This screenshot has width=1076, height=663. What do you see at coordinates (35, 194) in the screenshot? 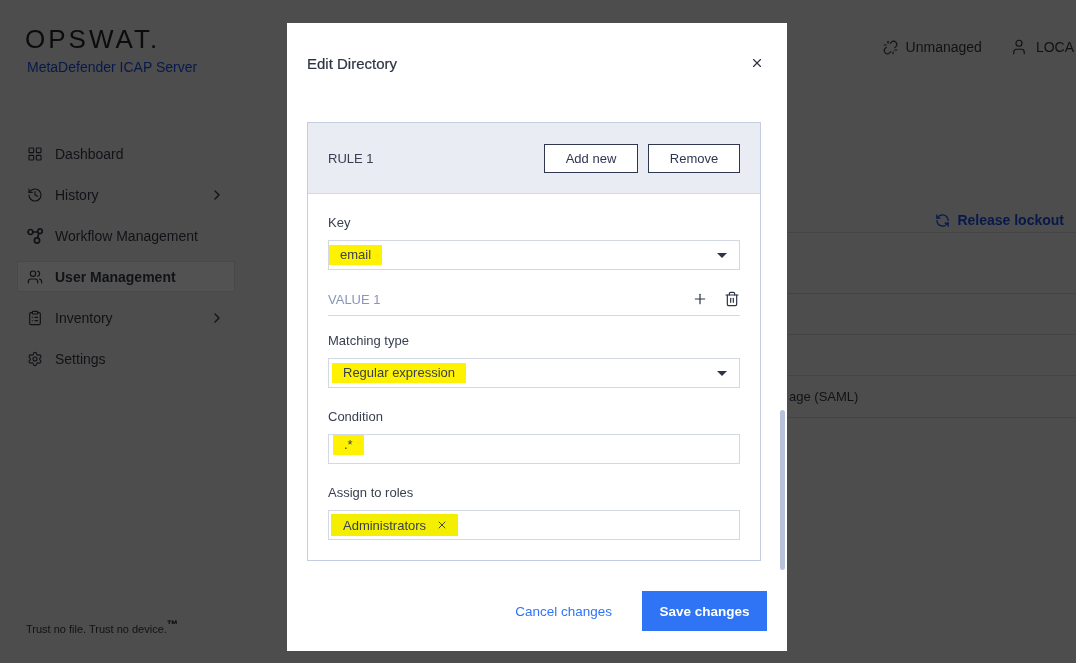
I see `history-icon` at bounding box center [35, 194].